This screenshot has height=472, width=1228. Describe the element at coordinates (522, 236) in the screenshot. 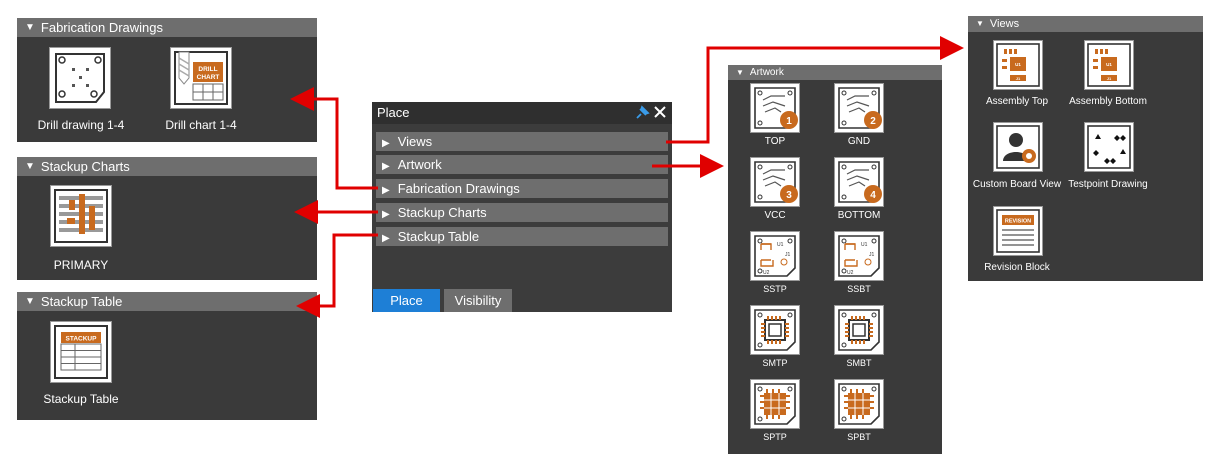

I see `place-row-stackup-table: ▶ Stackup Table` at that location.